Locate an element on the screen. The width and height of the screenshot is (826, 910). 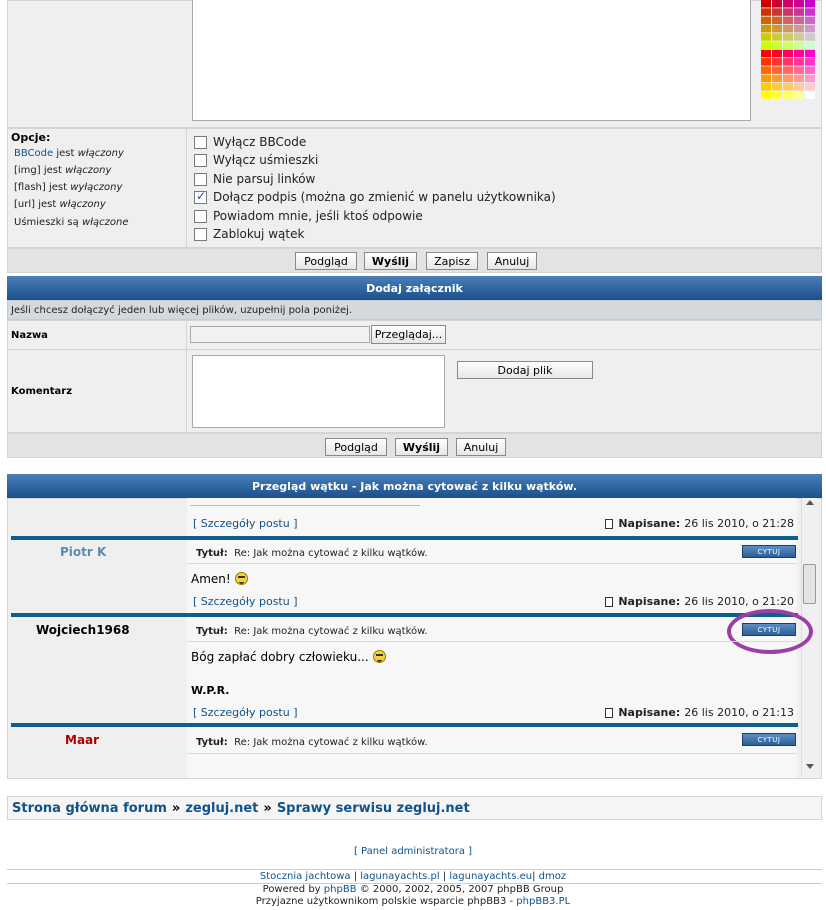
preview-button: Podgląd is located at coordinates (326, 261).